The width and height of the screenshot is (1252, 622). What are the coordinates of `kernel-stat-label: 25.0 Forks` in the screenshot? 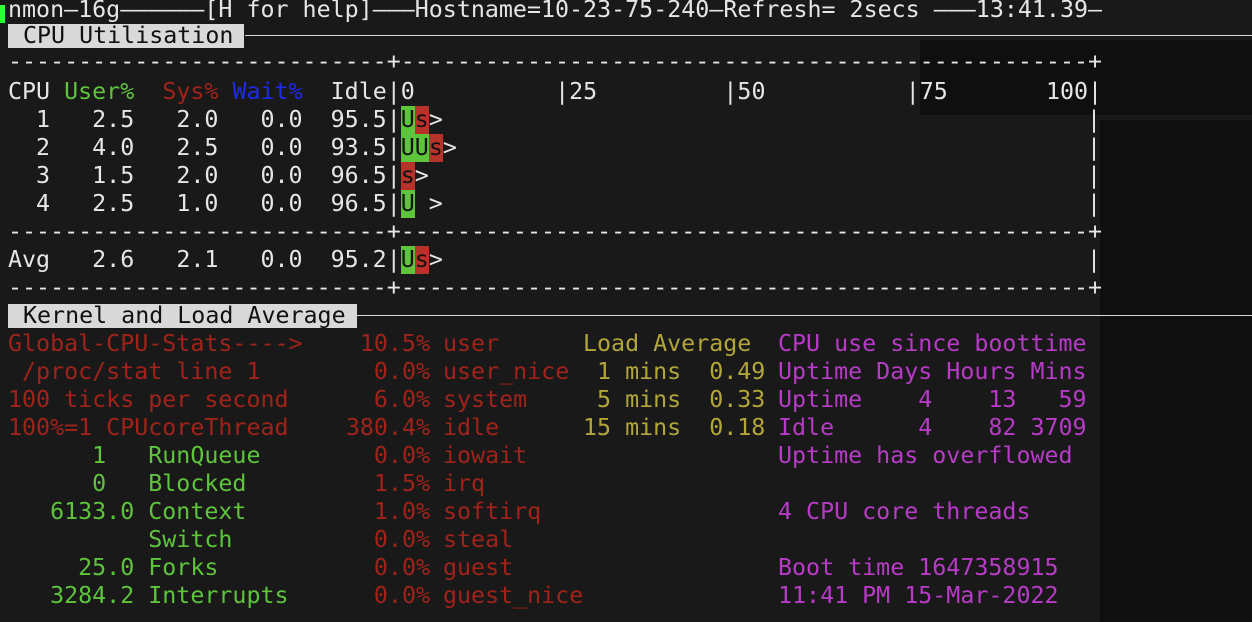 It's located at (113, 567).